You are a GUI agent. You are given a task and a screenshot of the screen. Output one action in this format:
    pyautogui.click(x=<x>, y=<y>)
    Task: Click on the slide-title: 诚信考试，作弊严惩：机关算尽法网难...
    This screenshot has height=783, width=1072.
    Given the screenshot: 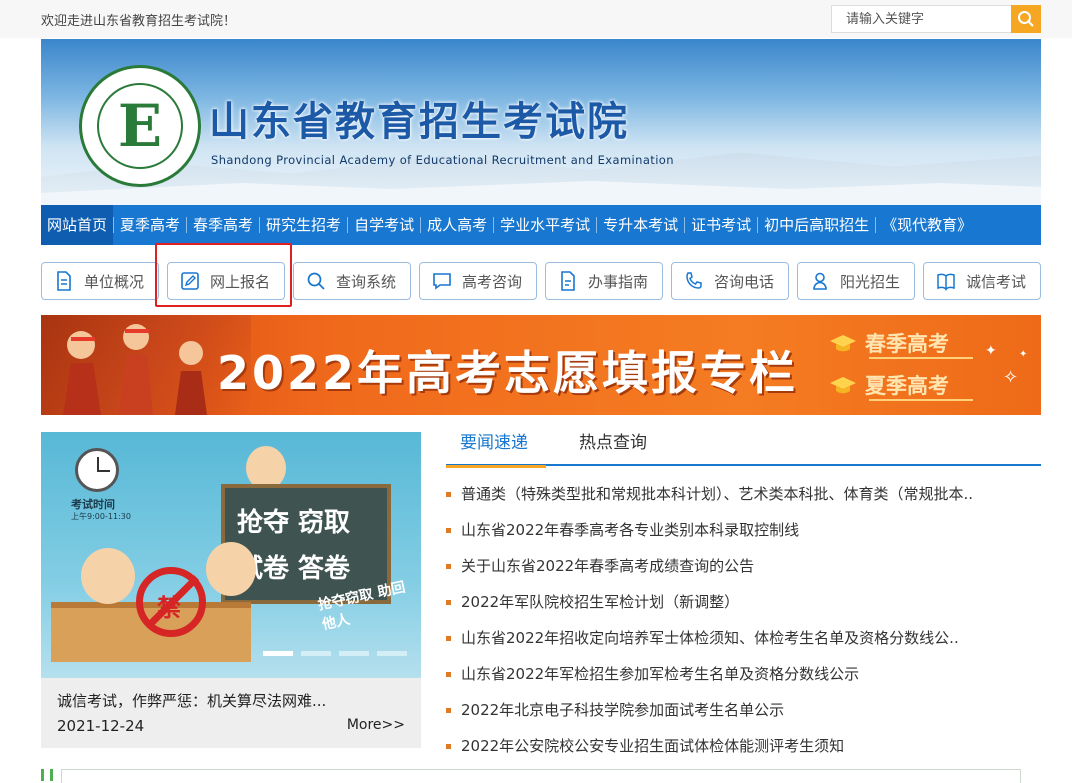 What is the action you would take?
    pyautogui.click(x=191, y=700)
    